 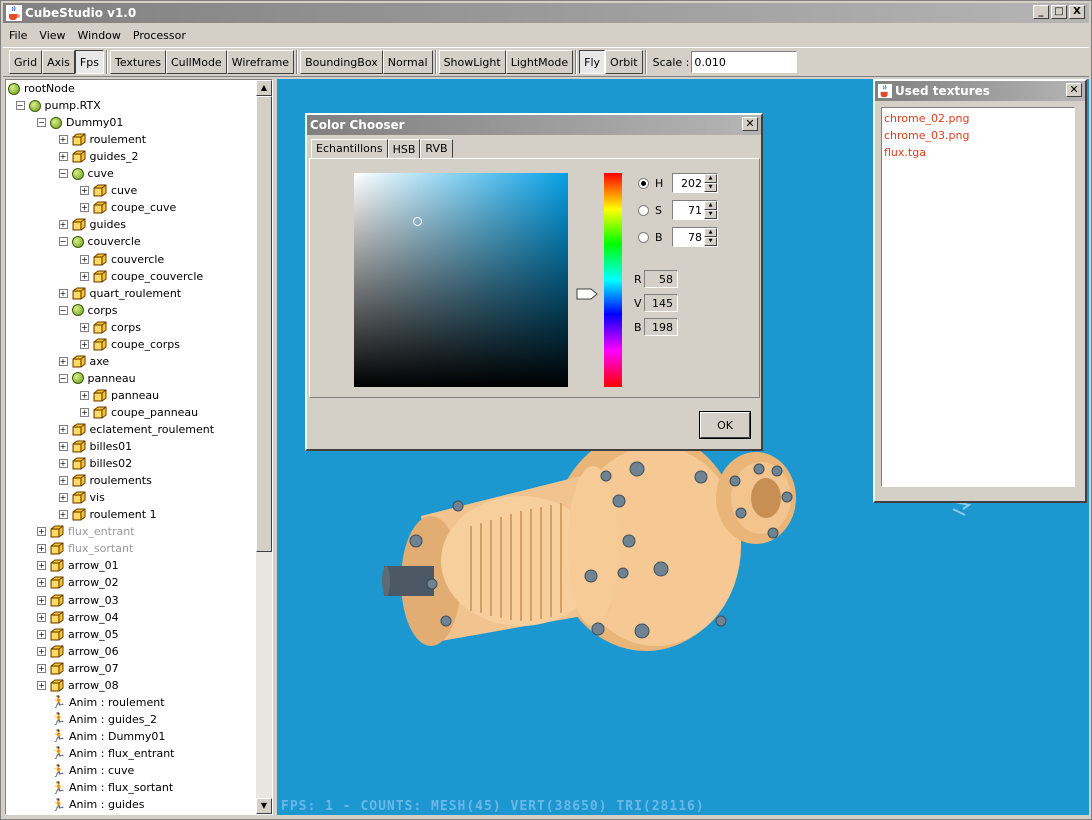 What do you see at coordinates (534, 125) in the screenshot?
I see `color-chooser-titlebar: Color Chooser ✕` at bounding box center [534, 125].